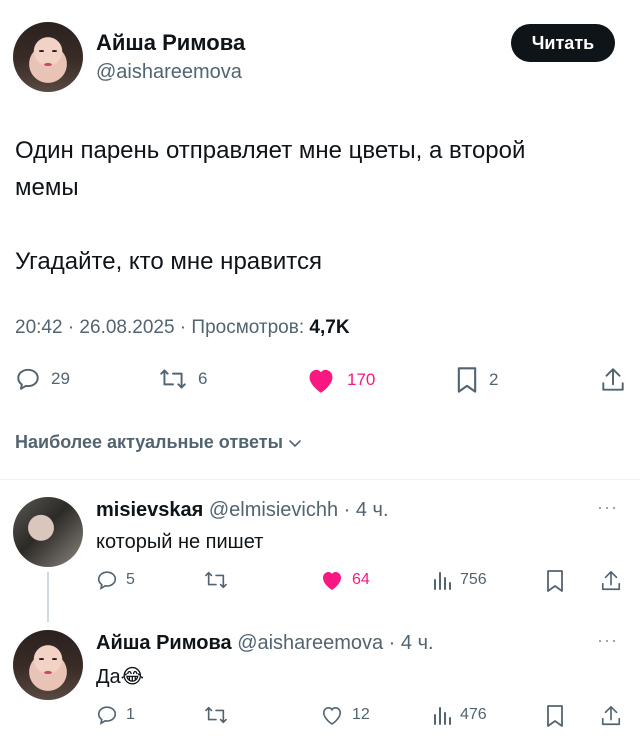 This screenshot has width=640, height=744. I want to click on reply-views: 476, so click(459, 715).